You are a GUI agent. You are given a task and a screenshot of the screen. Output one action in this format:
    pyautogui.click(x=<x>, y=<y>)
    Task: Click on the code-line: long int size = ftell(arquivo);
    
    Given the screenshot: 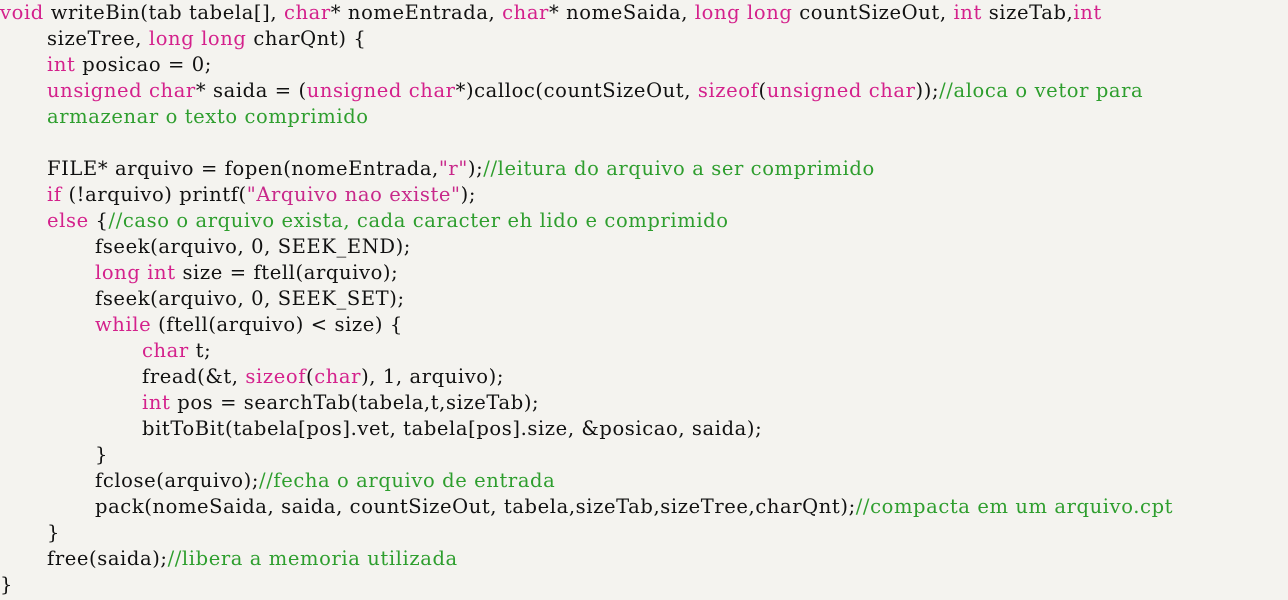 What is the action you would take?
    pyautogui.click(x=246, y=273)
    